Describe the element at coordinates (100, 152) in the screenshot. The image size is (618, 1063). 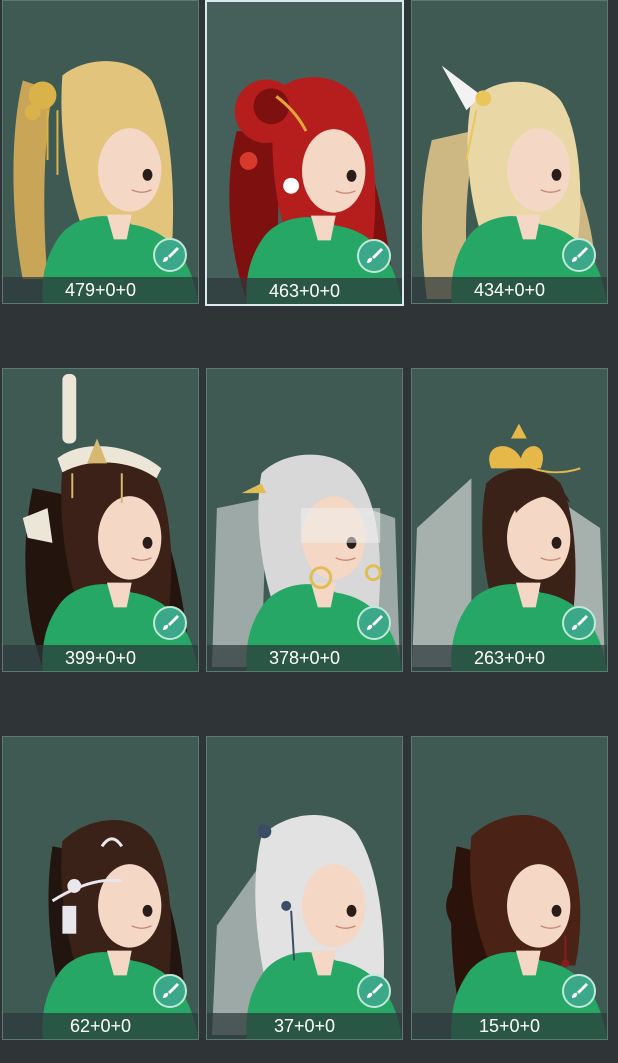
I see `hairstyle-card: 479+0+0` at that location.